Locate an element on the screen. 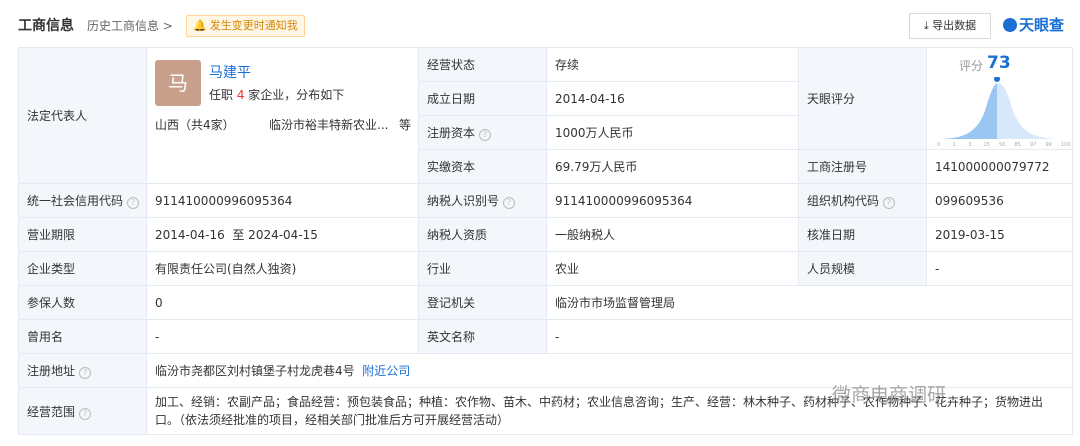  approve-value: 2019-03-15 is located at coordinates (999, 234).